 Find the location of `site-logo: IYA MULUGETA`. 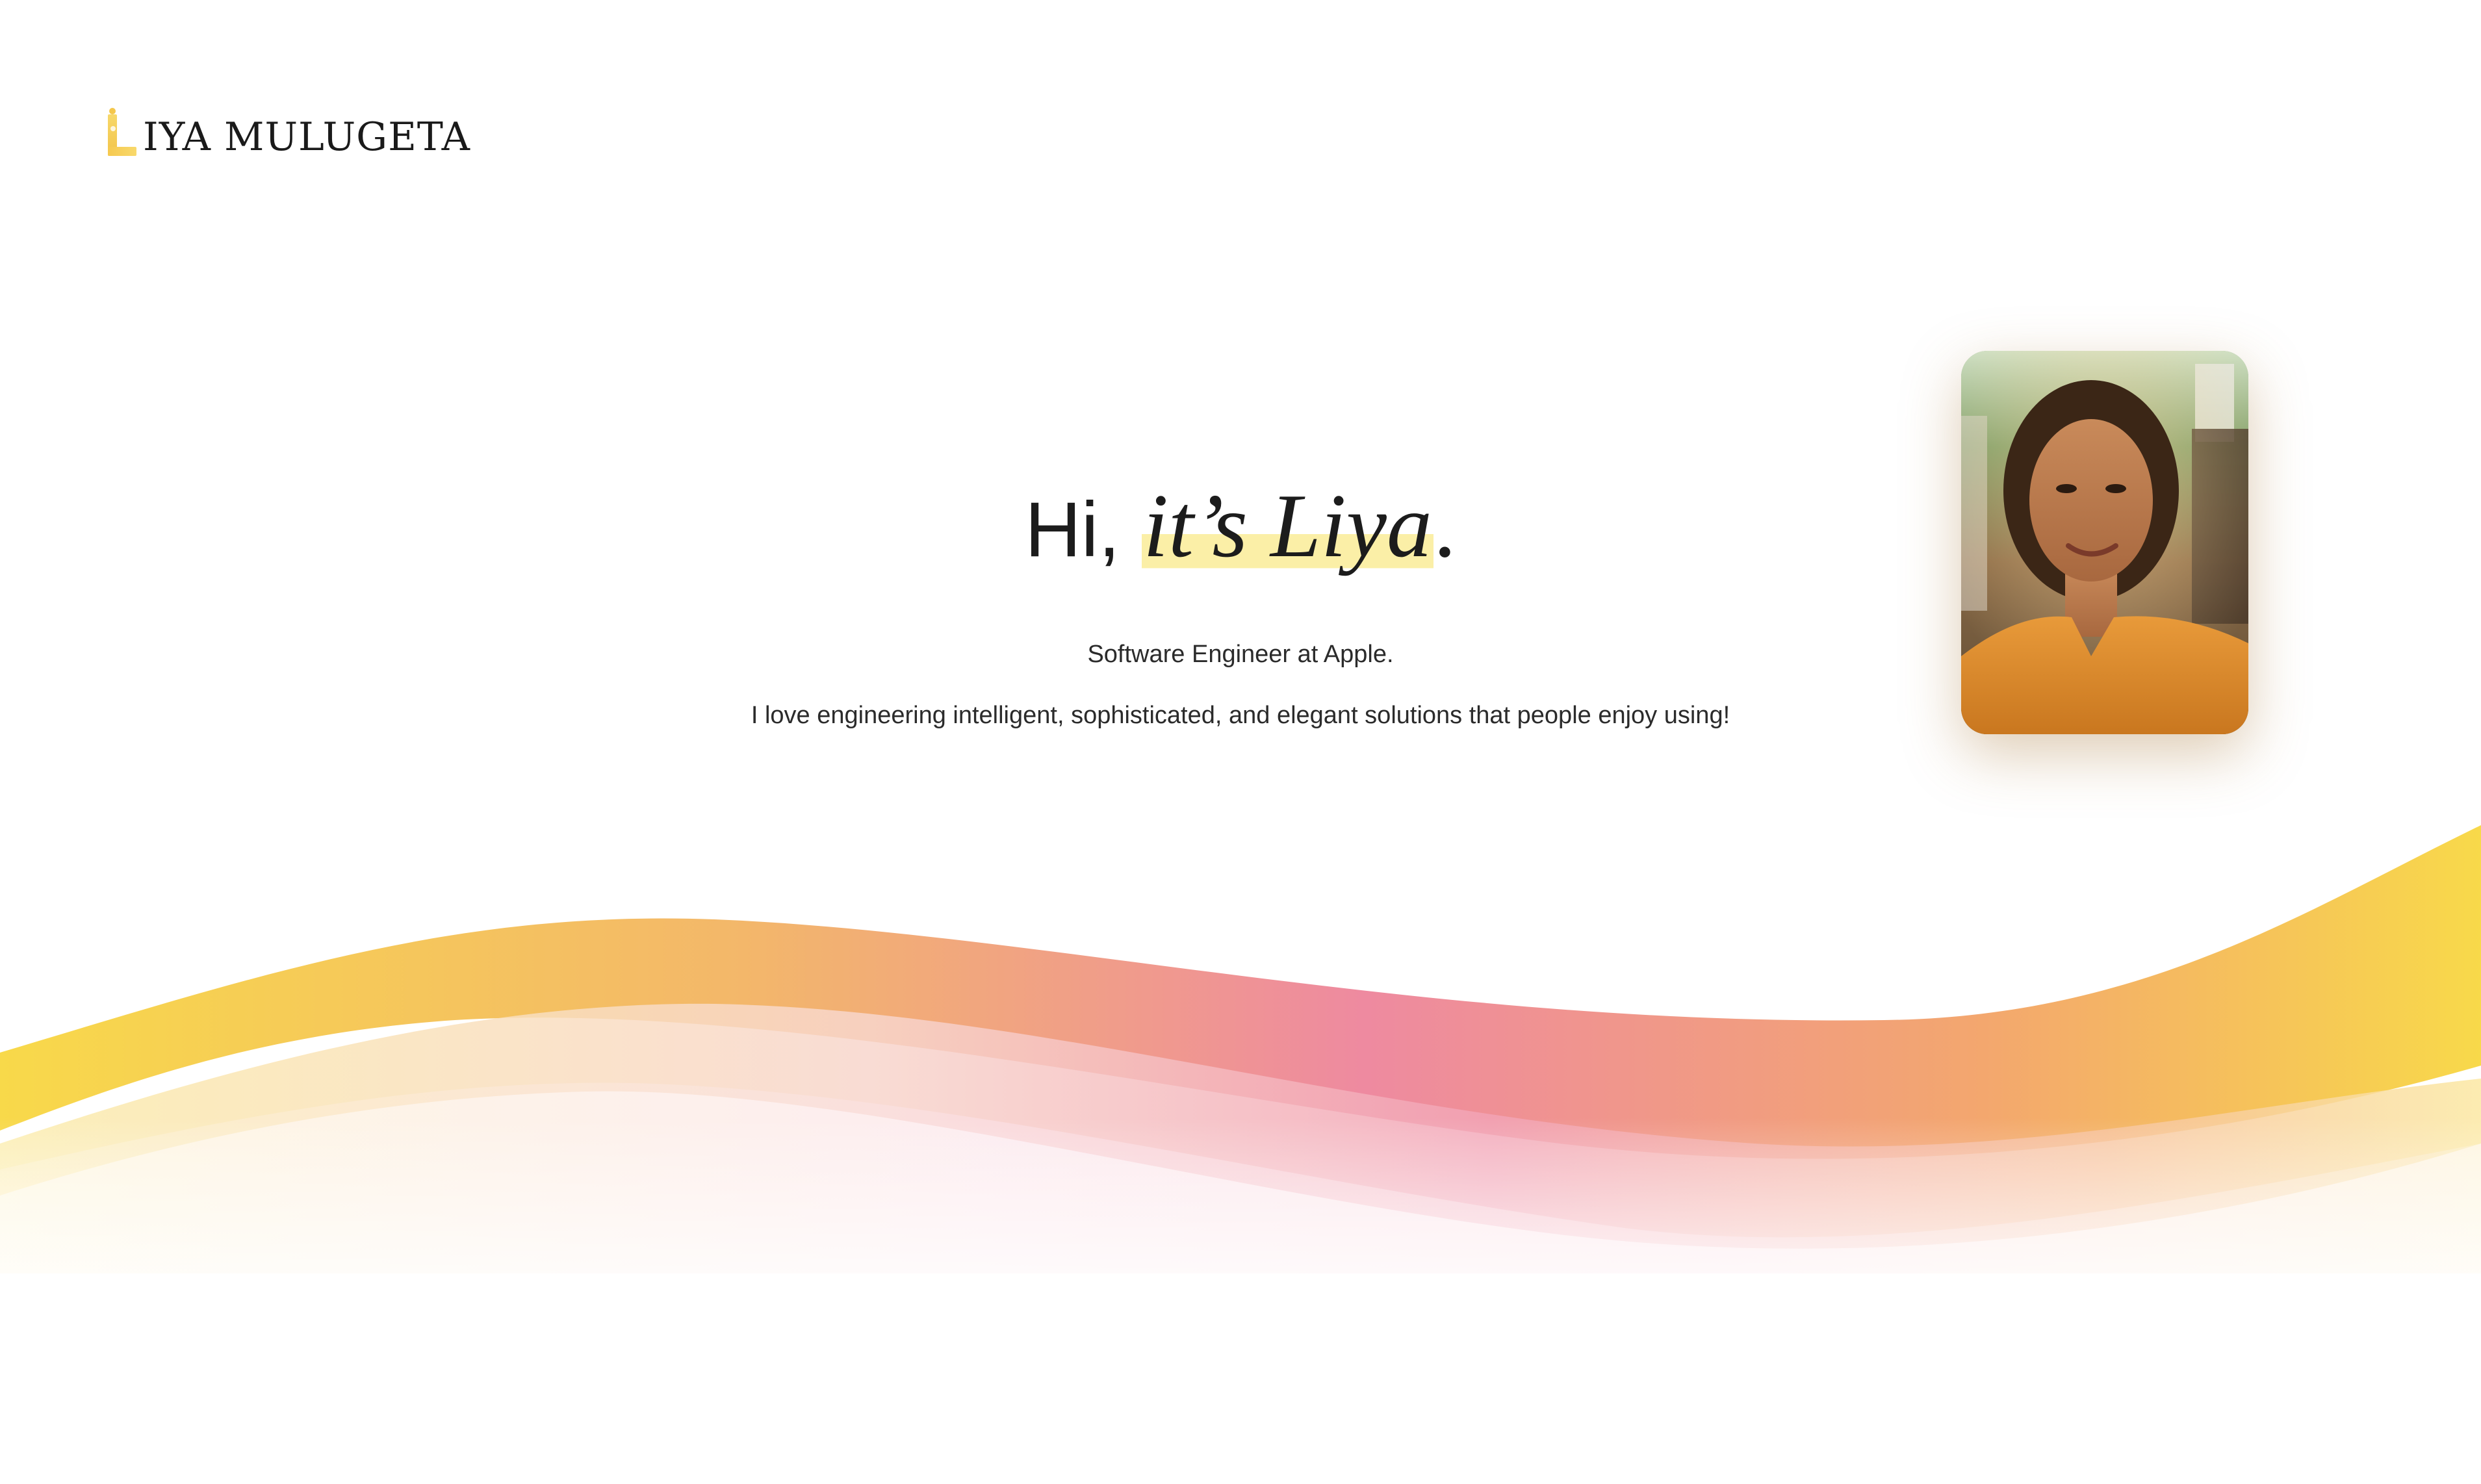

site-logo: IYA MULUGETA is located at coordinates (287, 131).